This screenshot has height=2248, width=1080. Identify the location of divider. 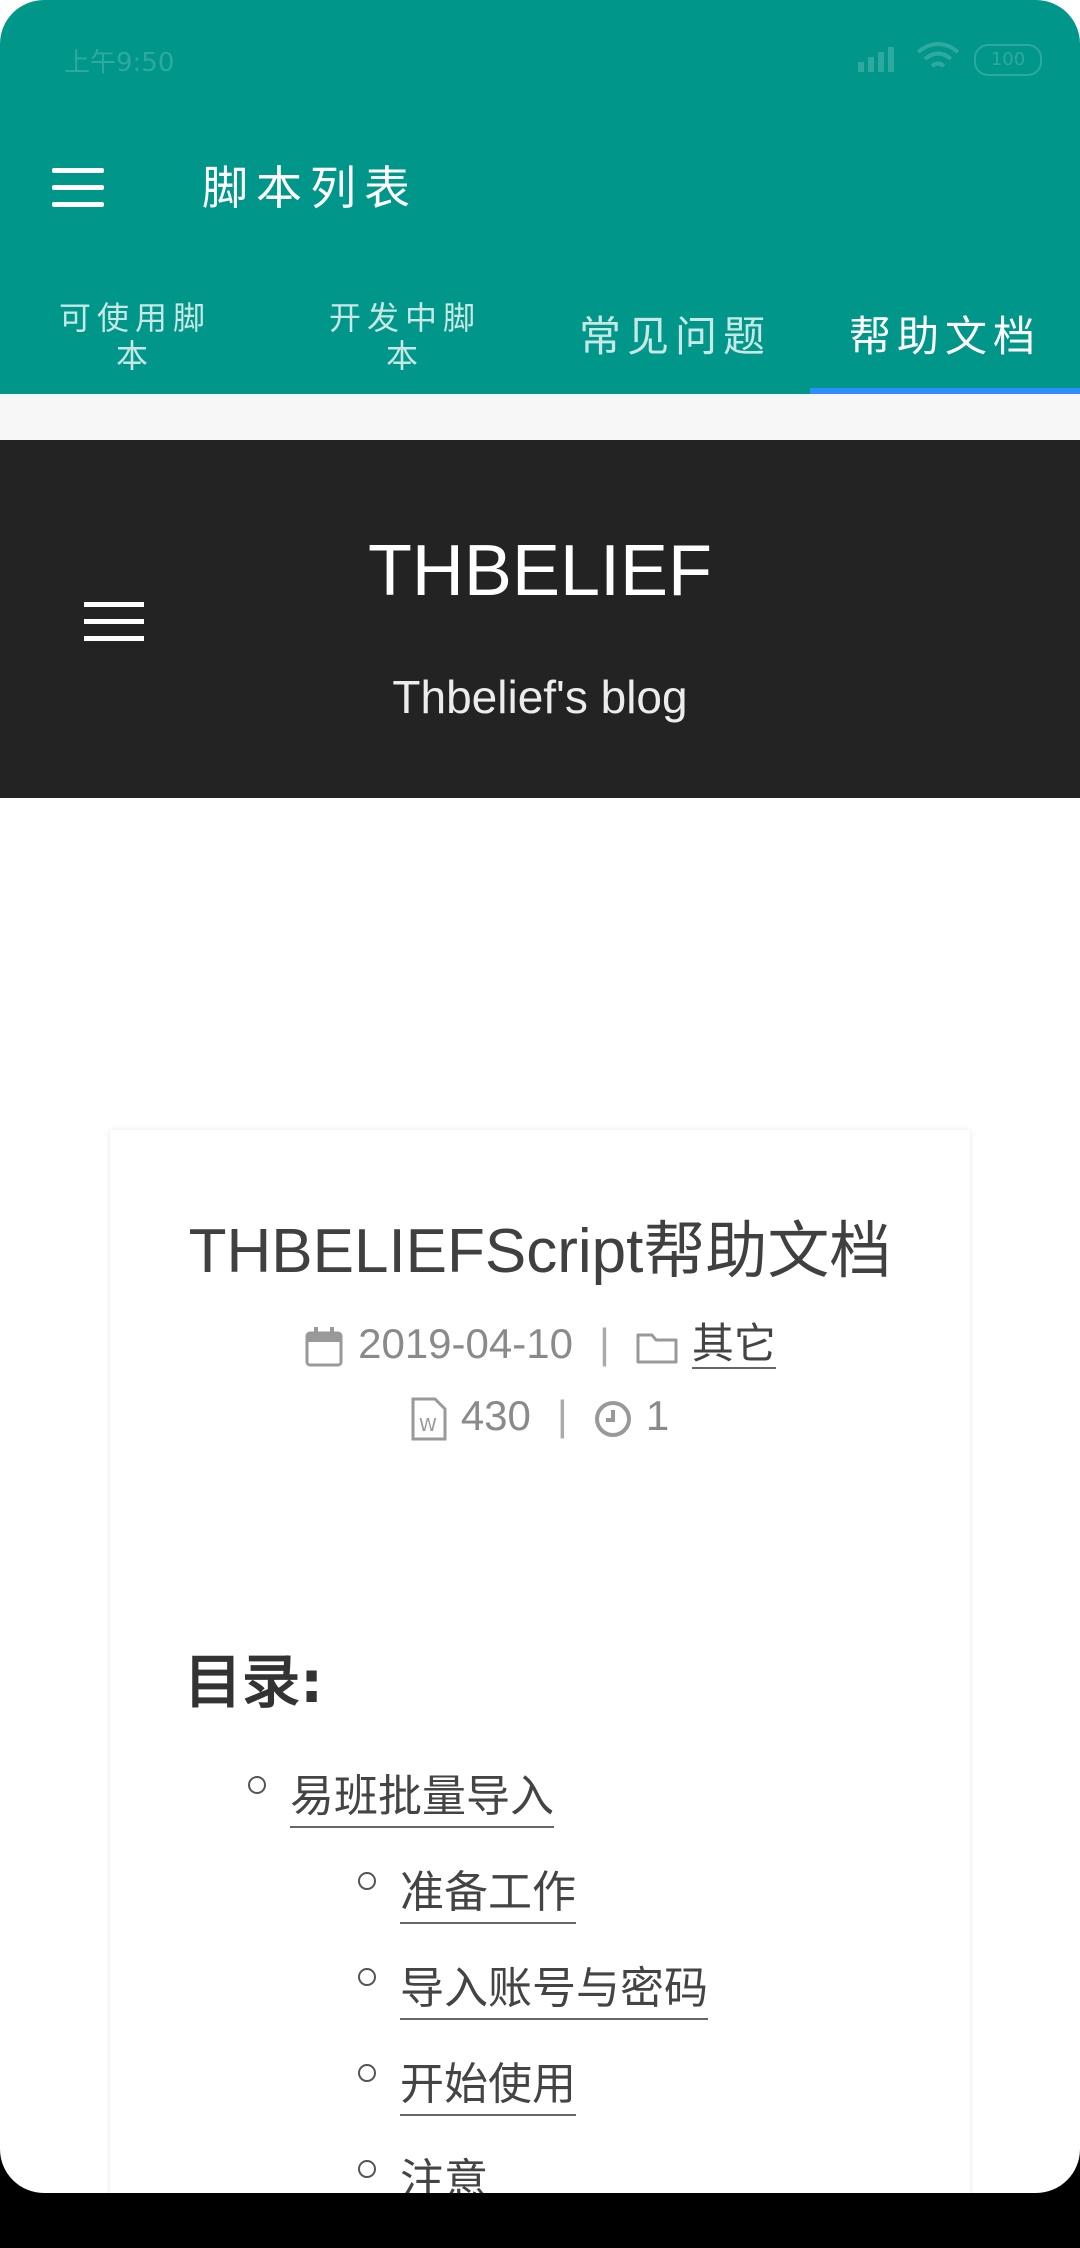
(540, 417).